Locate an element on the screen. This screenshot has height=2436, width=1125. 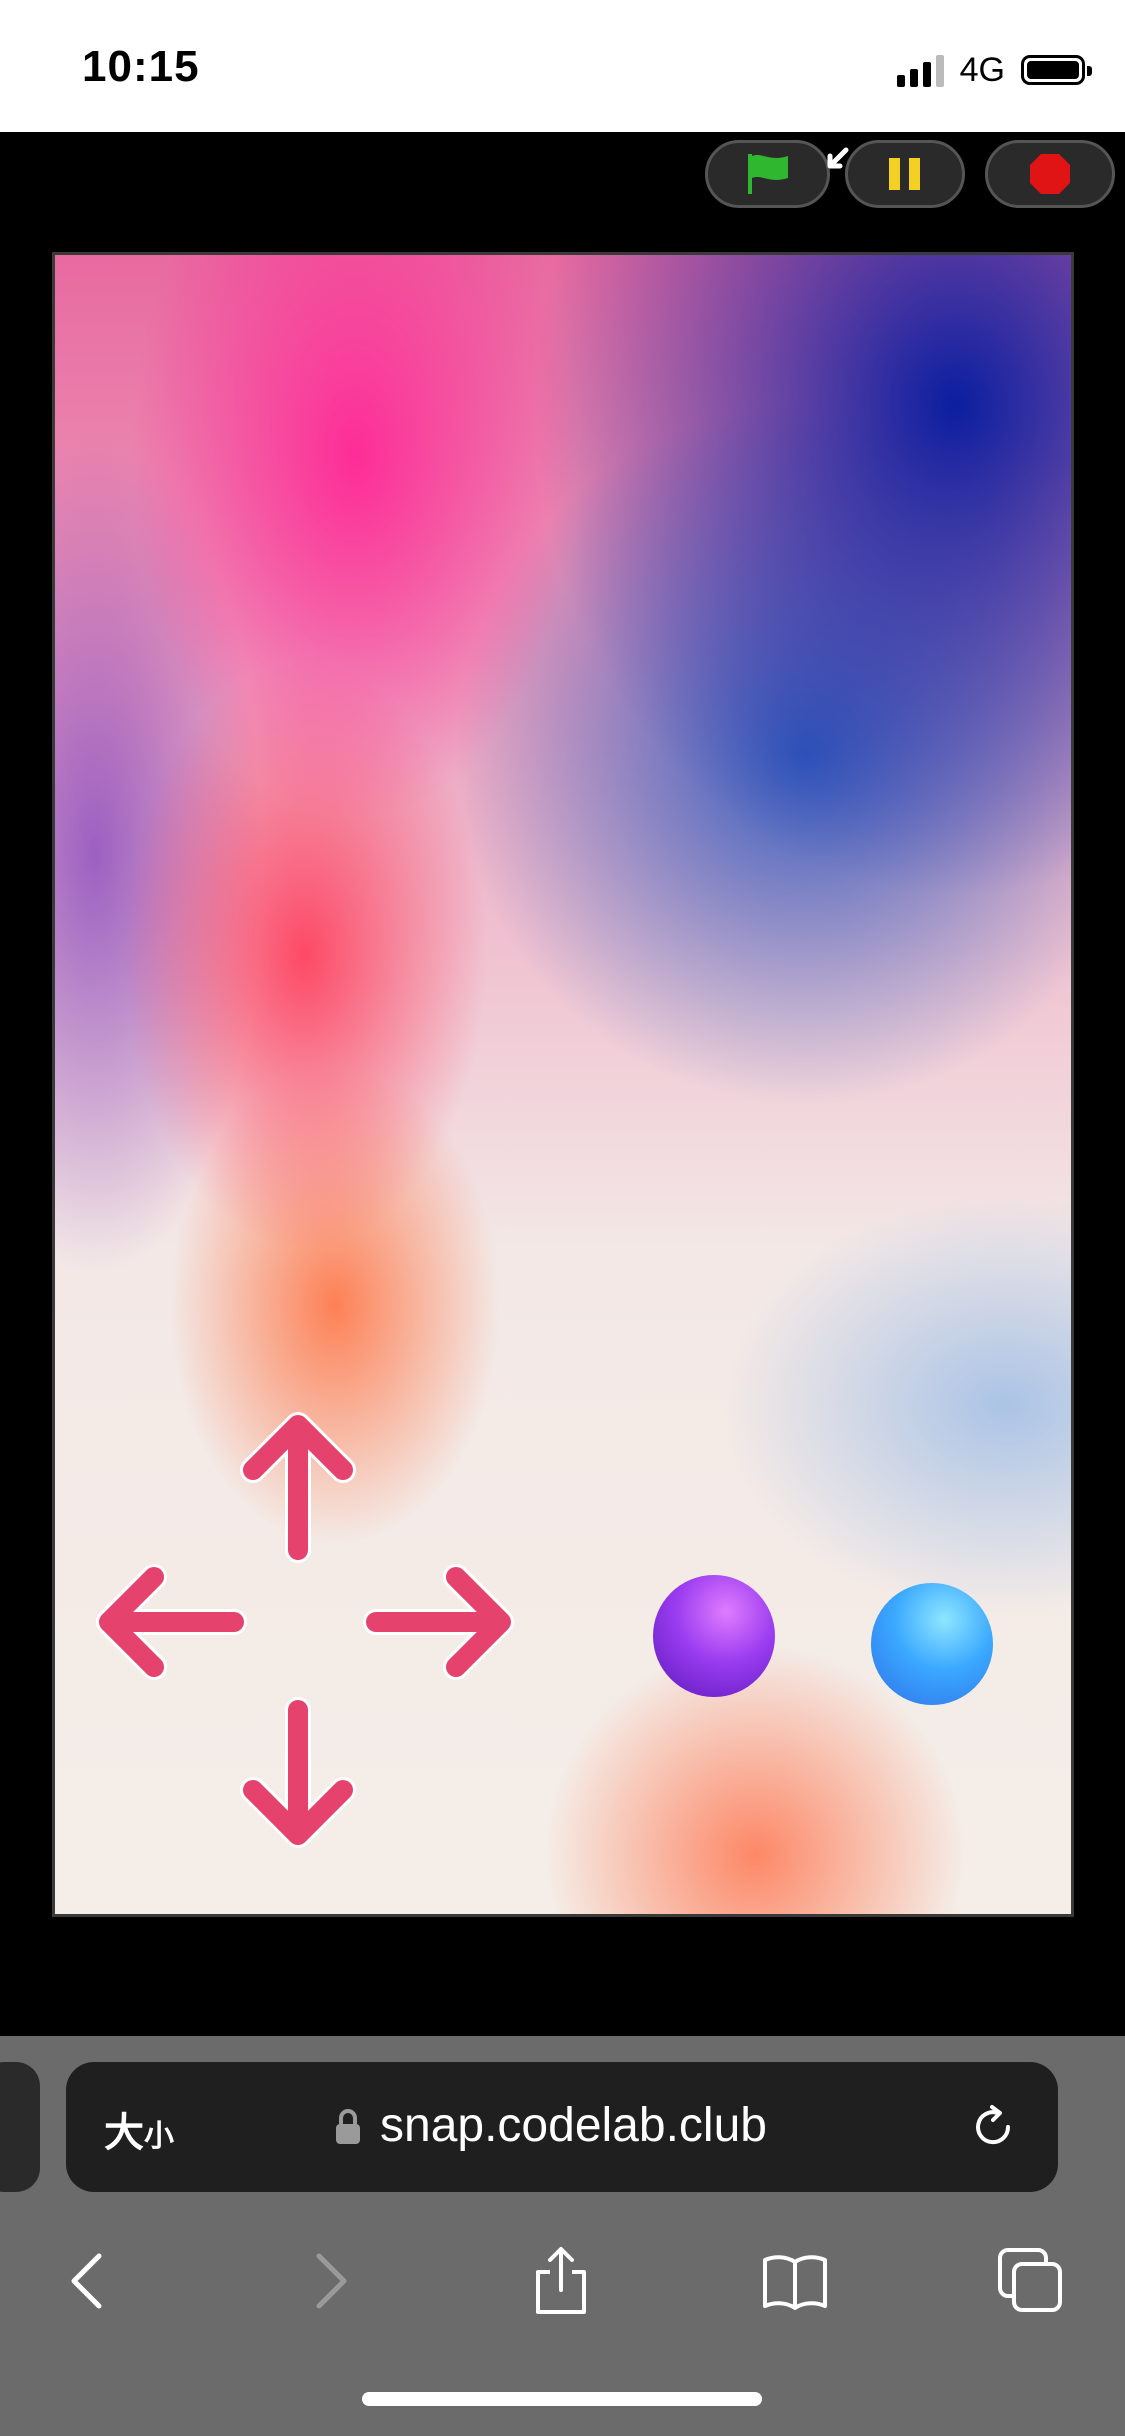
purple-ball-sprite is located at coordinates (714, 1636).